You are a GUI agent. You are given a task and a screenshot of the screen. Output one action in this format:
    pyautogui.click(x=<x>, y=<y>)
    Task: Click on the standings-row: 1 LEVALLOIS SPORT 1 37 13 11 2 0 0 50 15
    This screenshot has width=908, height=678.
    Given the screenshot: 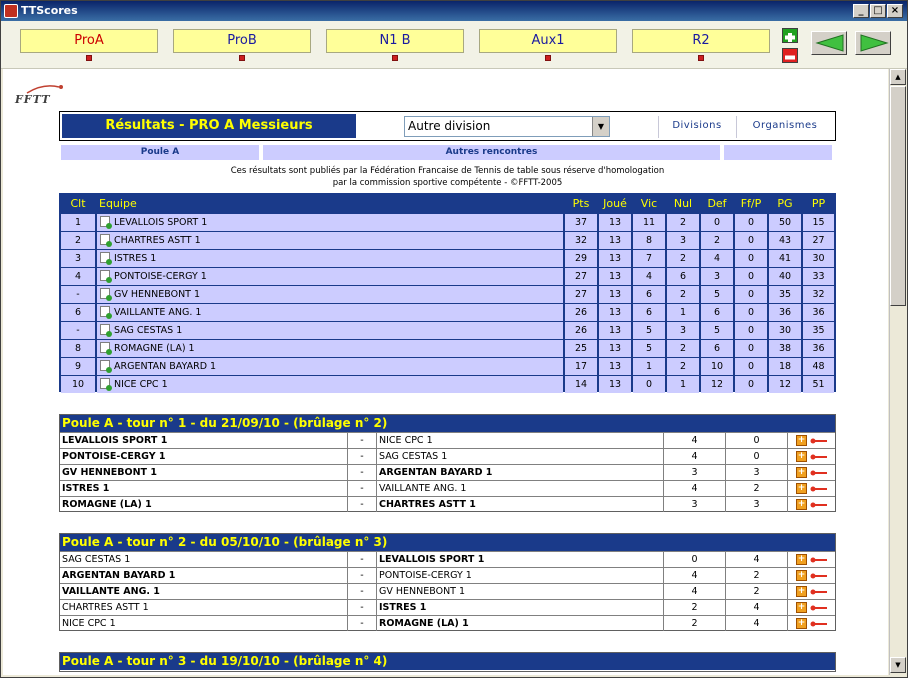 What is the action you would take?
    pyautogui.click(x=447, y=222)
    